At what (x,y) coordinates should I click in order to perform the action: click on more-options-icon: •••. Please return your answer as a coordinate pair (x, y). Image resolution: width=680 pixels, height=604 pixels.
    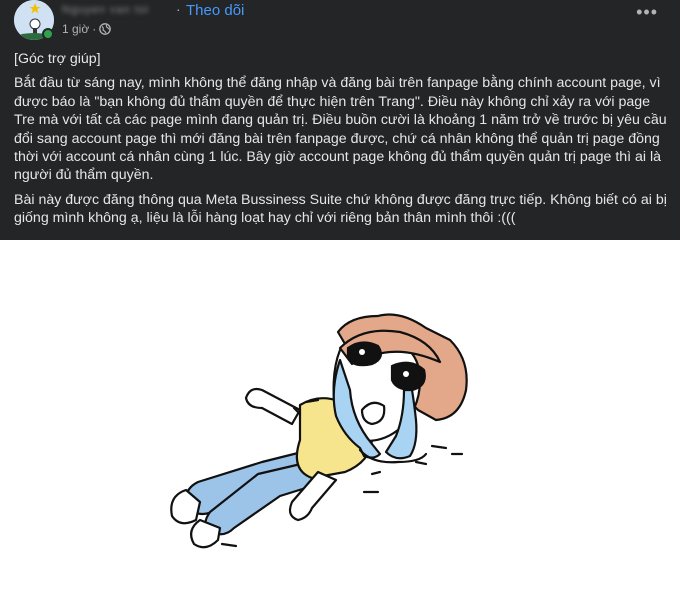
    Looking at the image, I should click on (647, 12).